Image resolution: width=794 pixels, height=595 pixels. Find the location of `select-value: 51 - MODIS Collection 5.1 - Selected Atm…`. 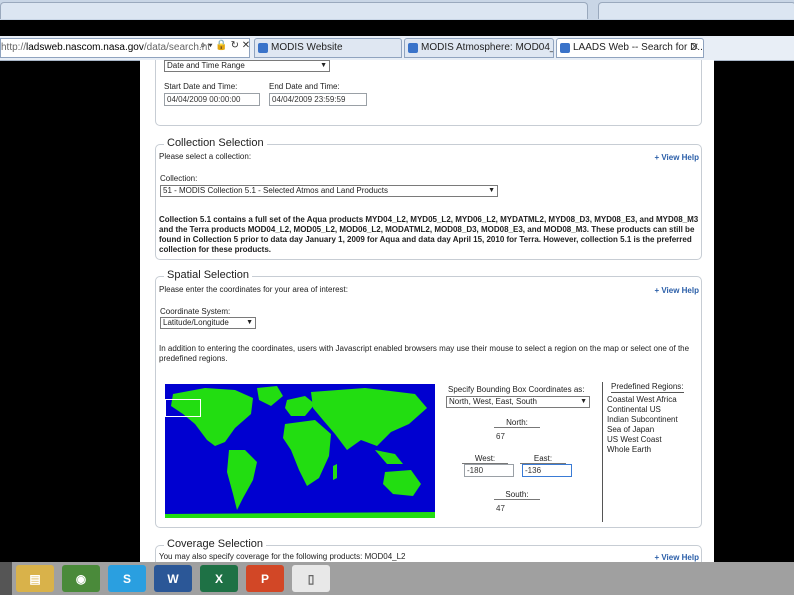

select-value: 51 - MODIS Collection 5.1 - Selected Atm… is located at coordinates (276, 190).